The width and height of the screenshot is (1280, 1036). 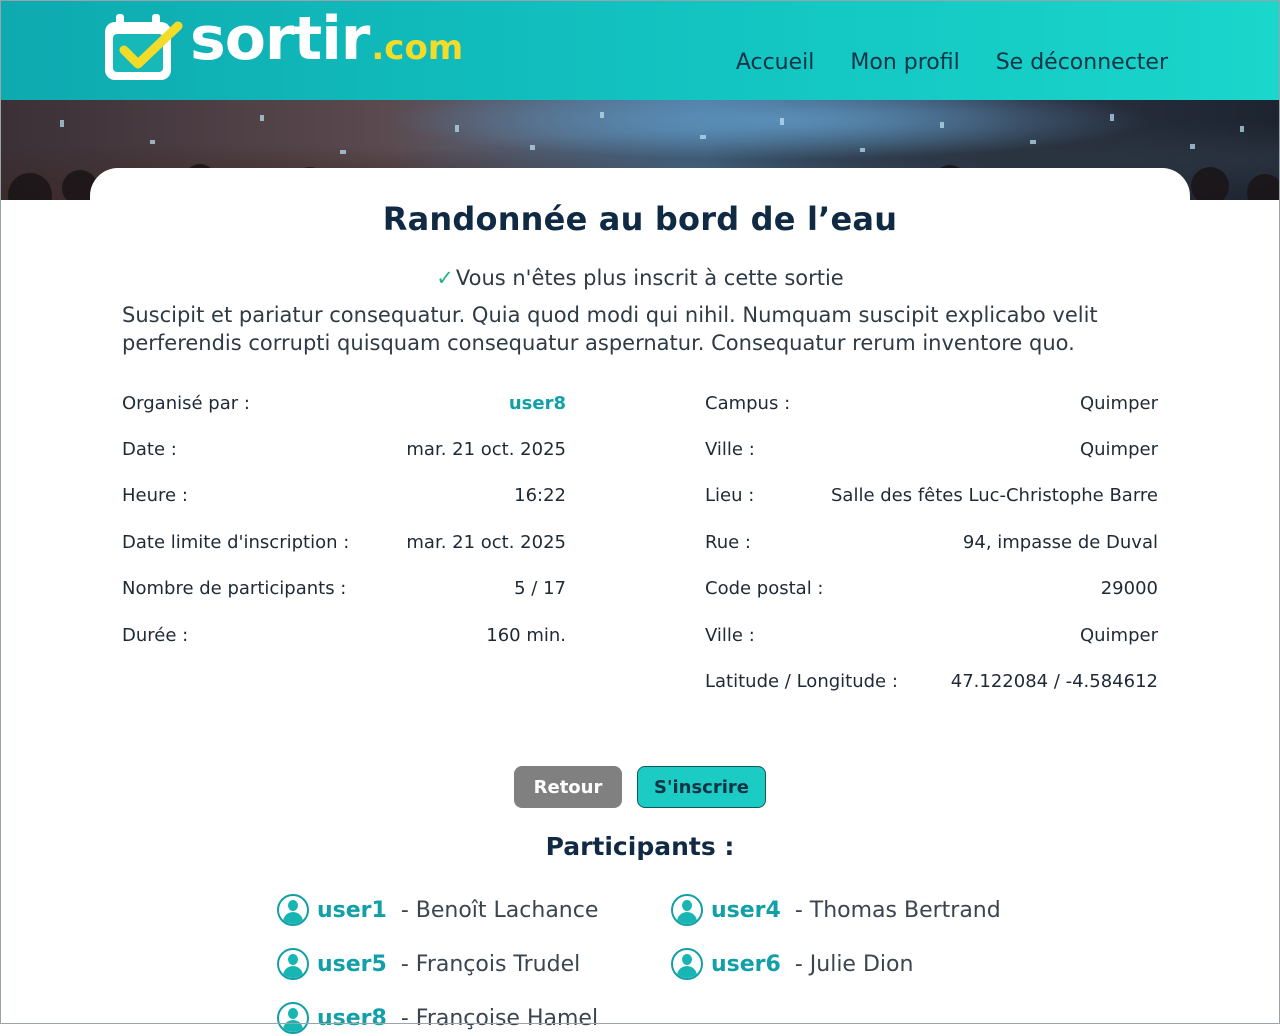 I want to click on detail-value: Salle des fêtes Luc-Christophe Barre, so click(x=994, y=496).